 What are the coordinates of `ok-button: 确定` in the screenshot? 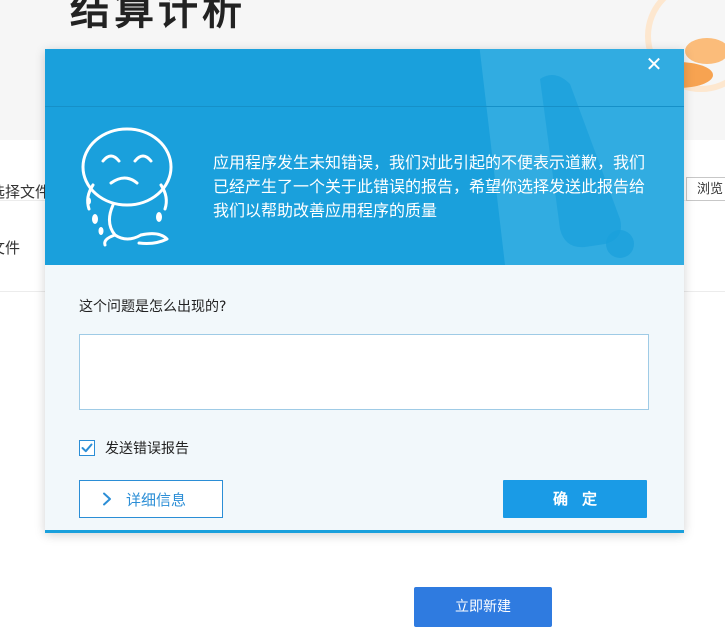 It's located at (575, 499).